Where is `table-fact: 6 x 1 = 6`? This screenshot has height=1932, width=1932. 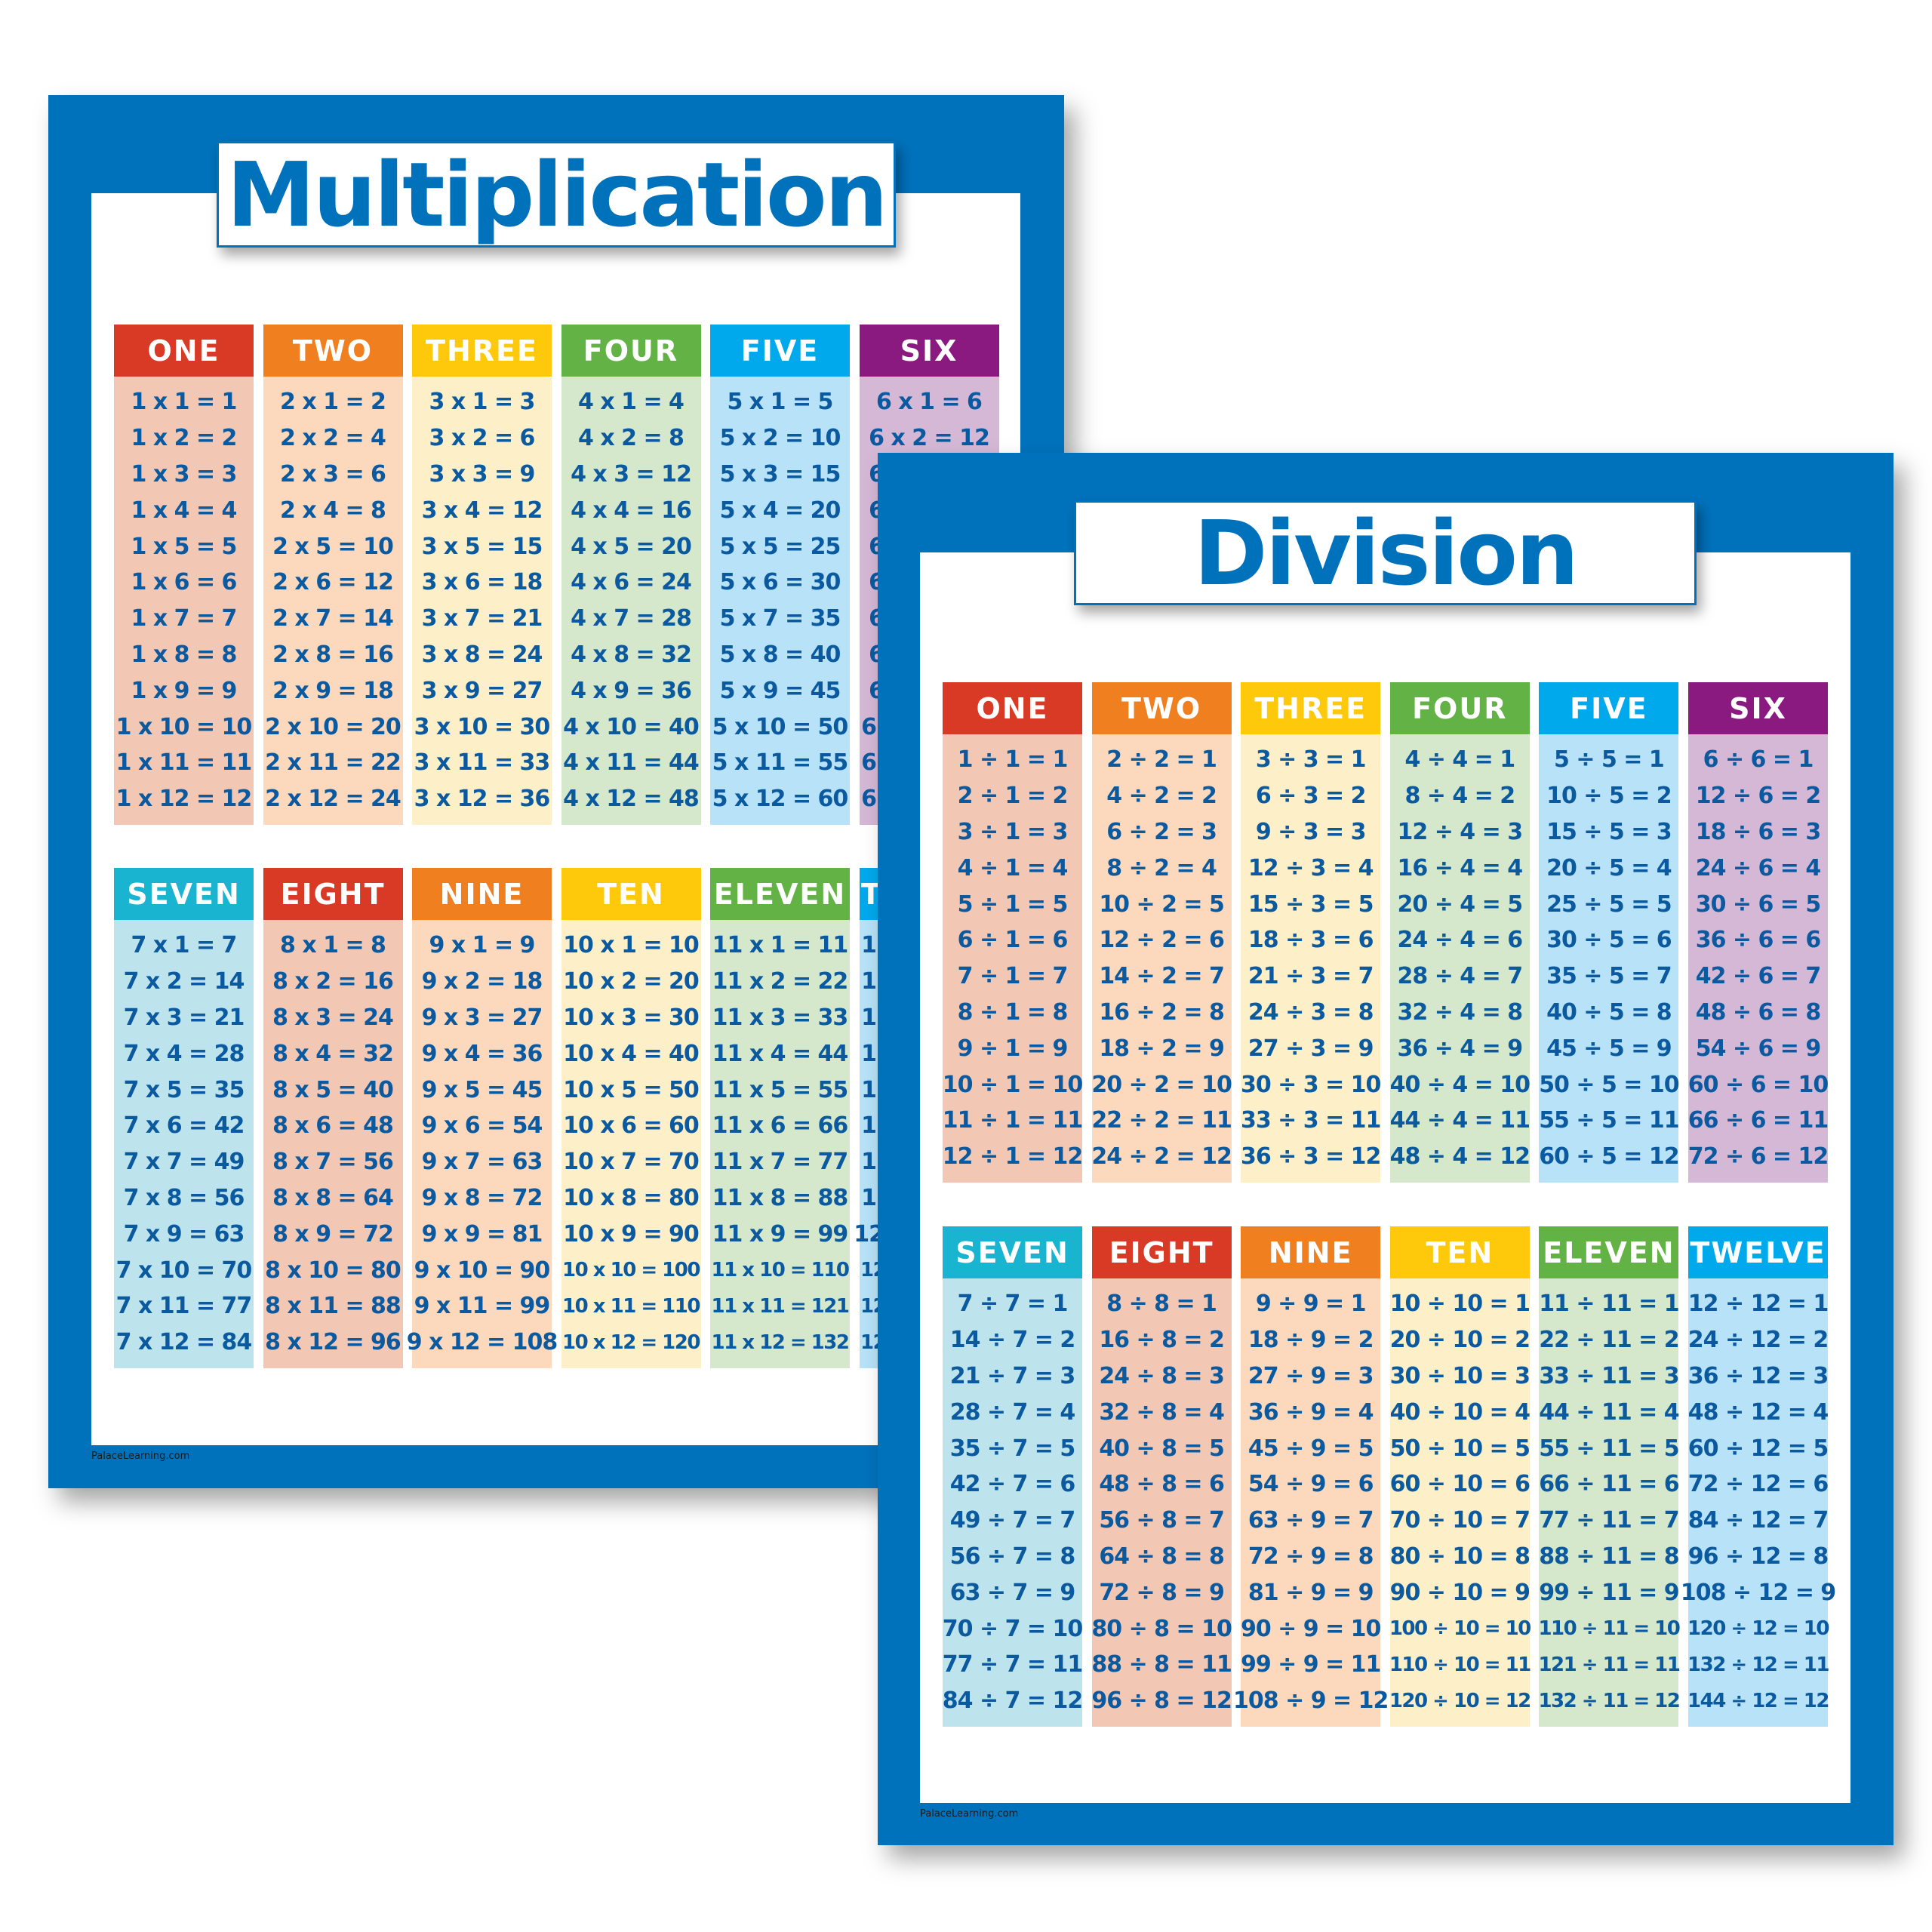 table-fact: 6 x 1 = 6 is located at coordinates (929, 402).